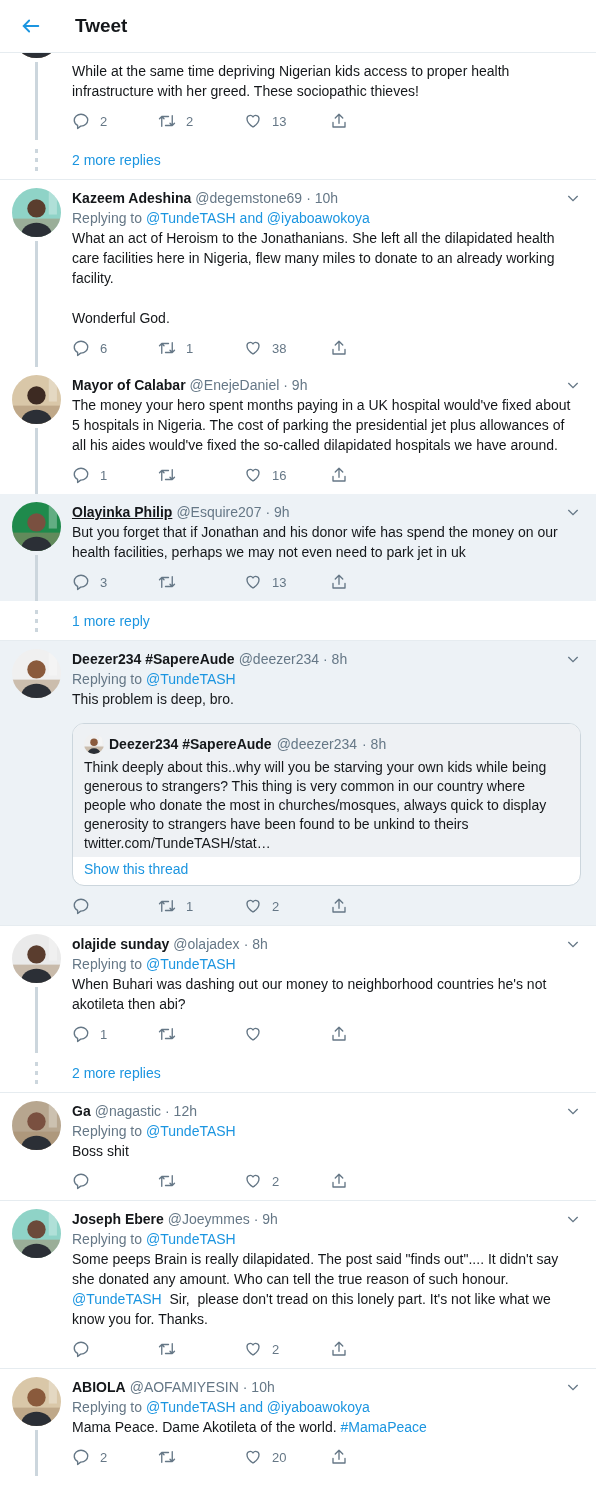  What do you see at coordinates (121, 944) in the screenshot?
I see `user-name: olajide sunday` at bounding box center [121, 944].